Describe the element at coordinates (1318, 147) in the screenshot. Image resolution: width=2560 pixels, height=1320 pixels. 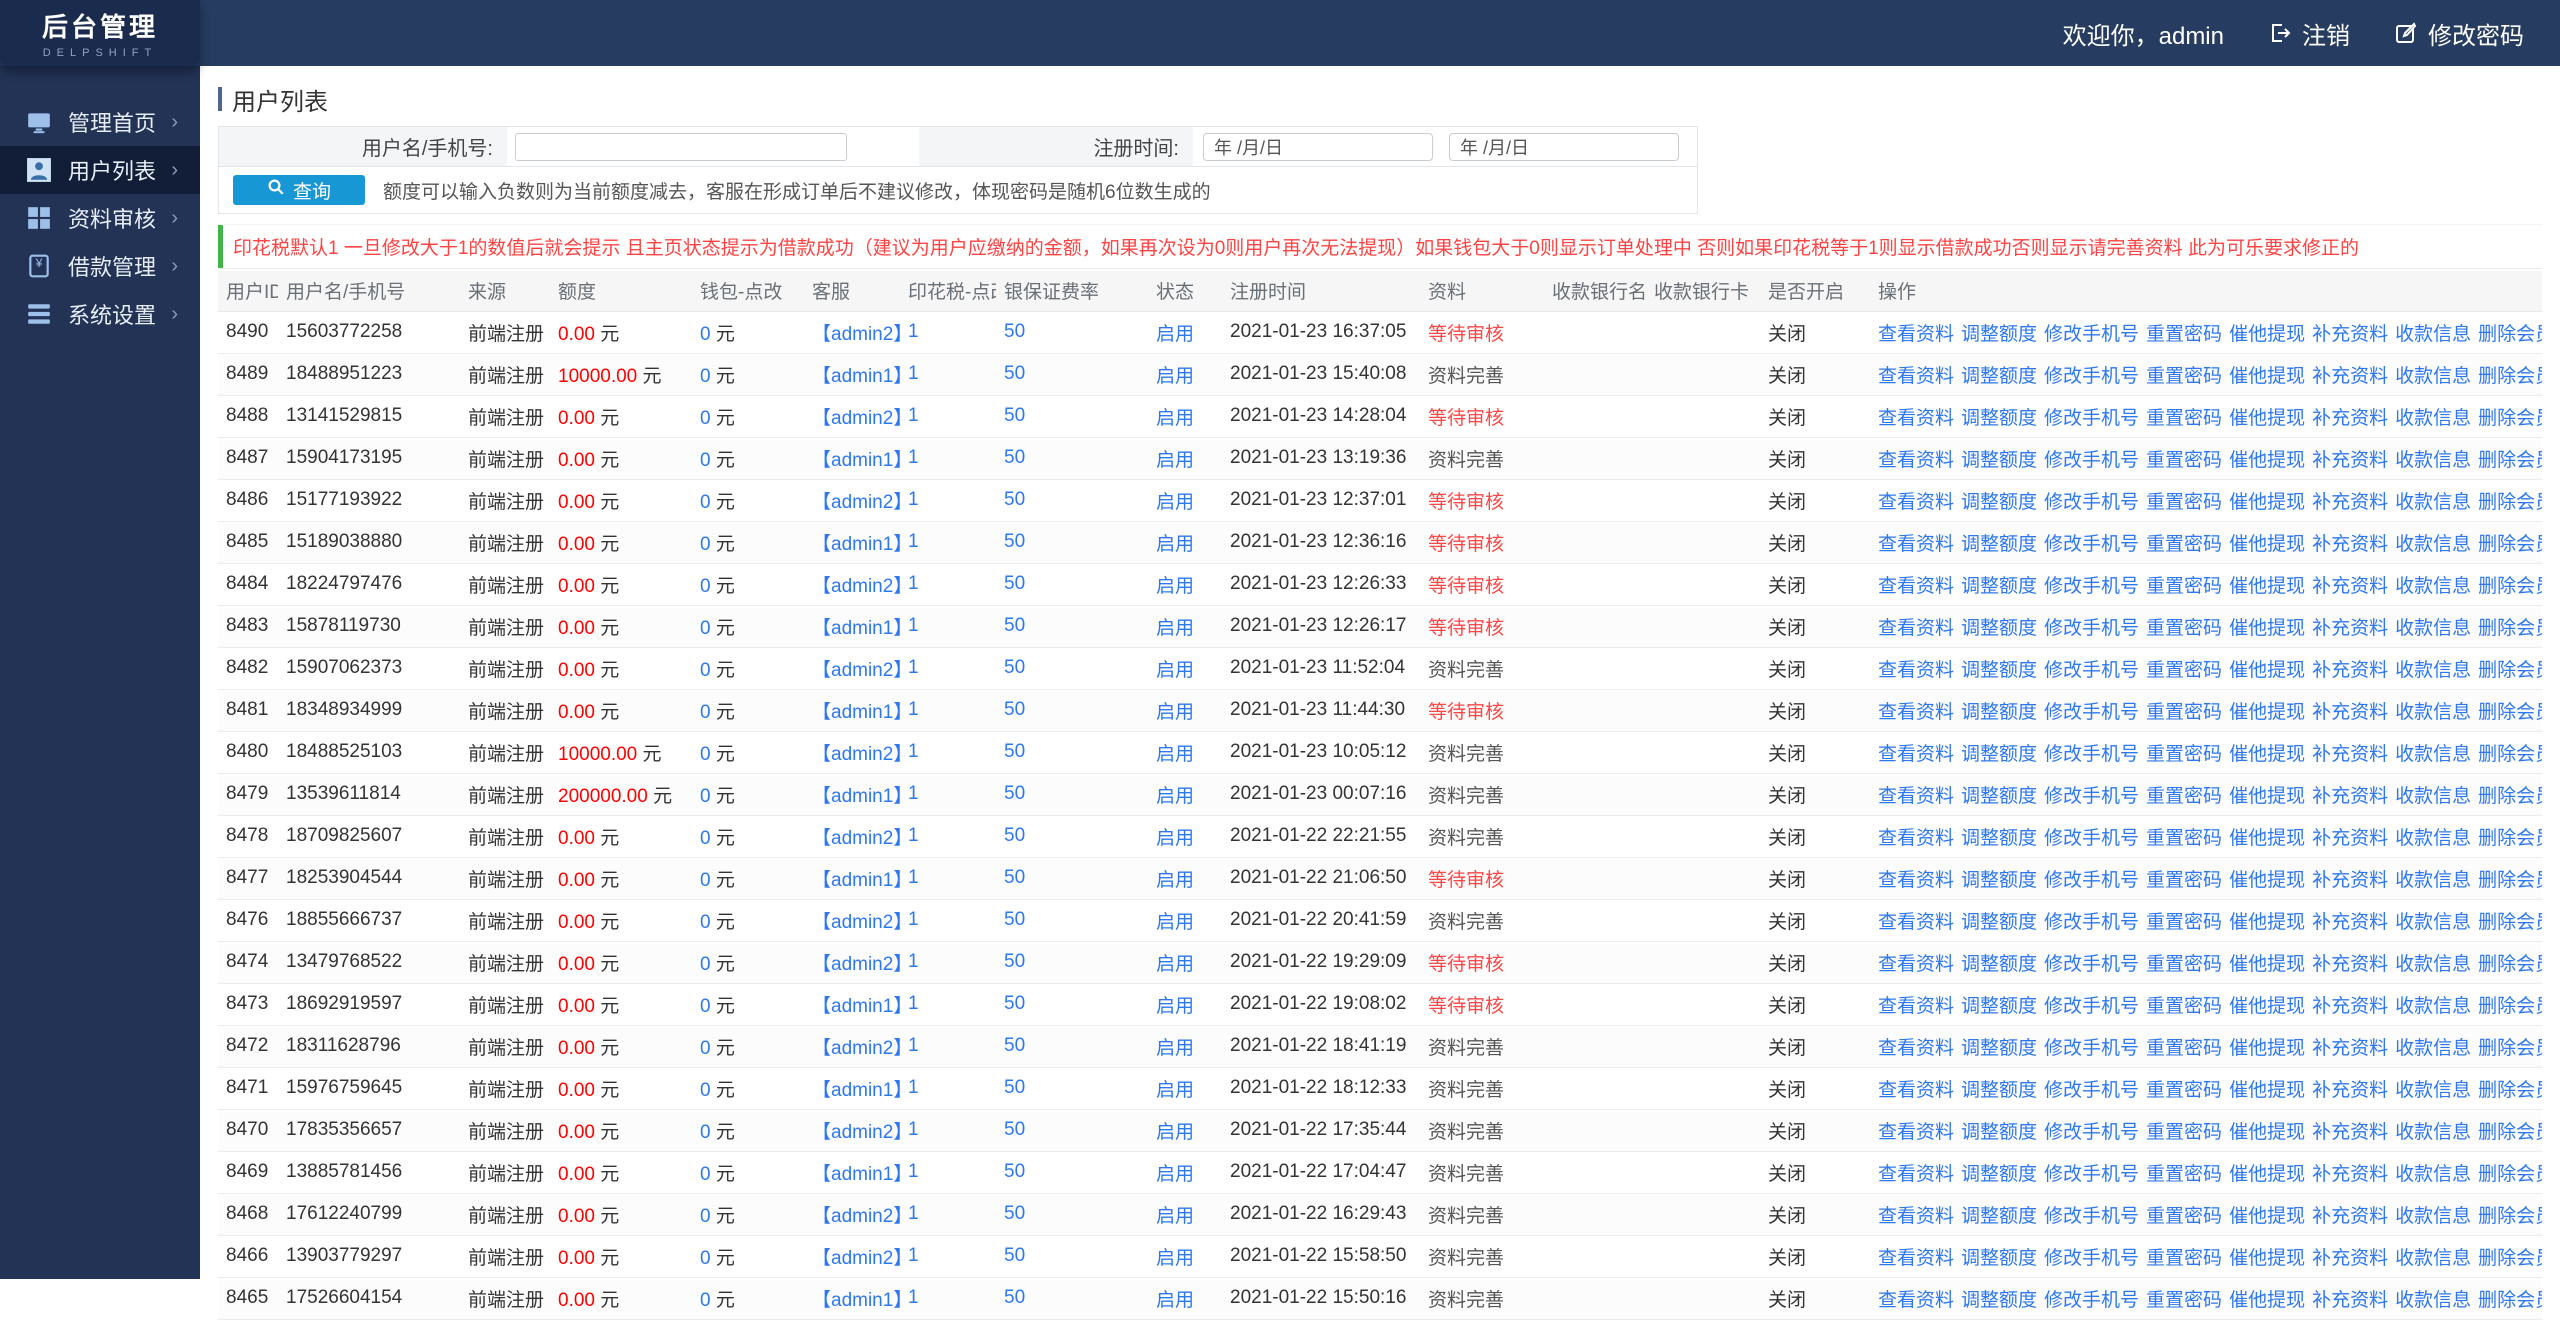
I see `date-from-input: 年 /月/日` at that location.